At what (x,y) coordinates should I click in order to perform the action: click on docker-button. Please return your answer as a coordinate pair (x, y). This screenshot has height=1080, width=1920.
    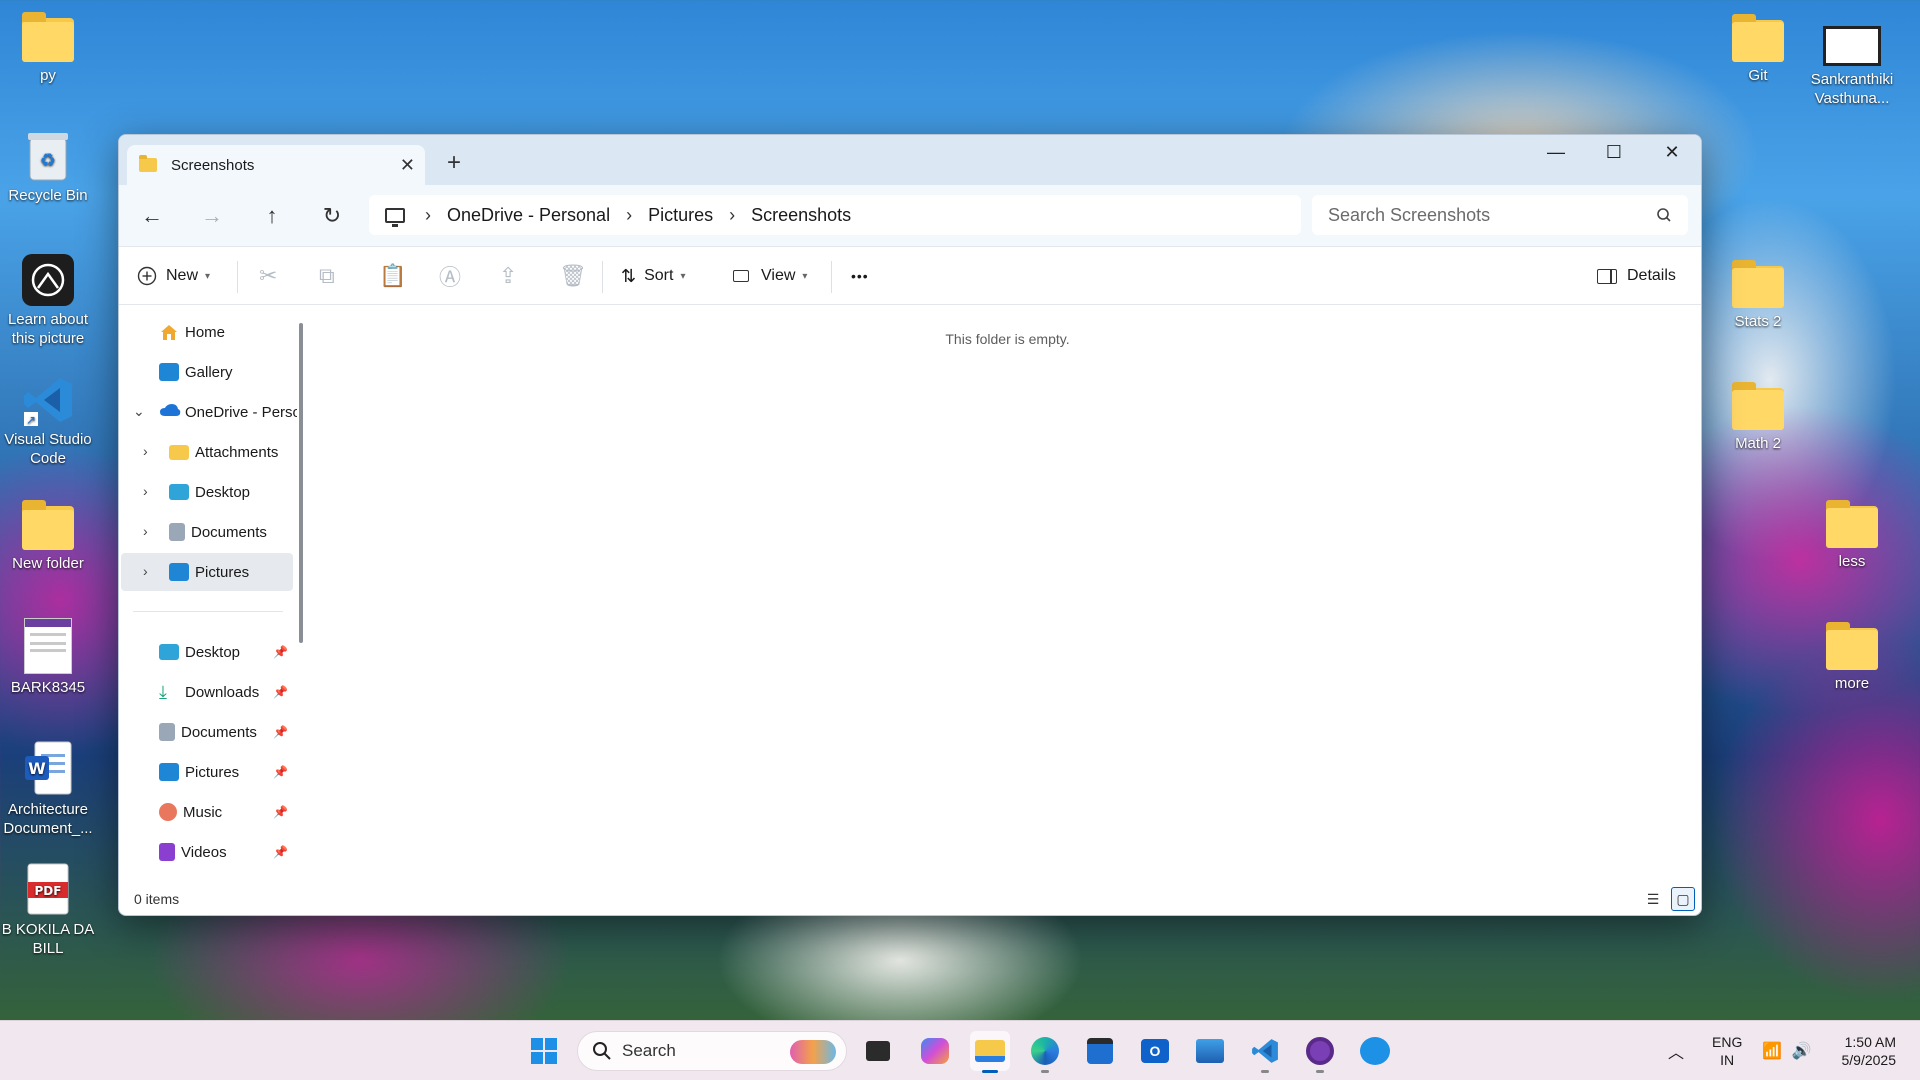
    Looking at the image, I should click on (1375, 1051).